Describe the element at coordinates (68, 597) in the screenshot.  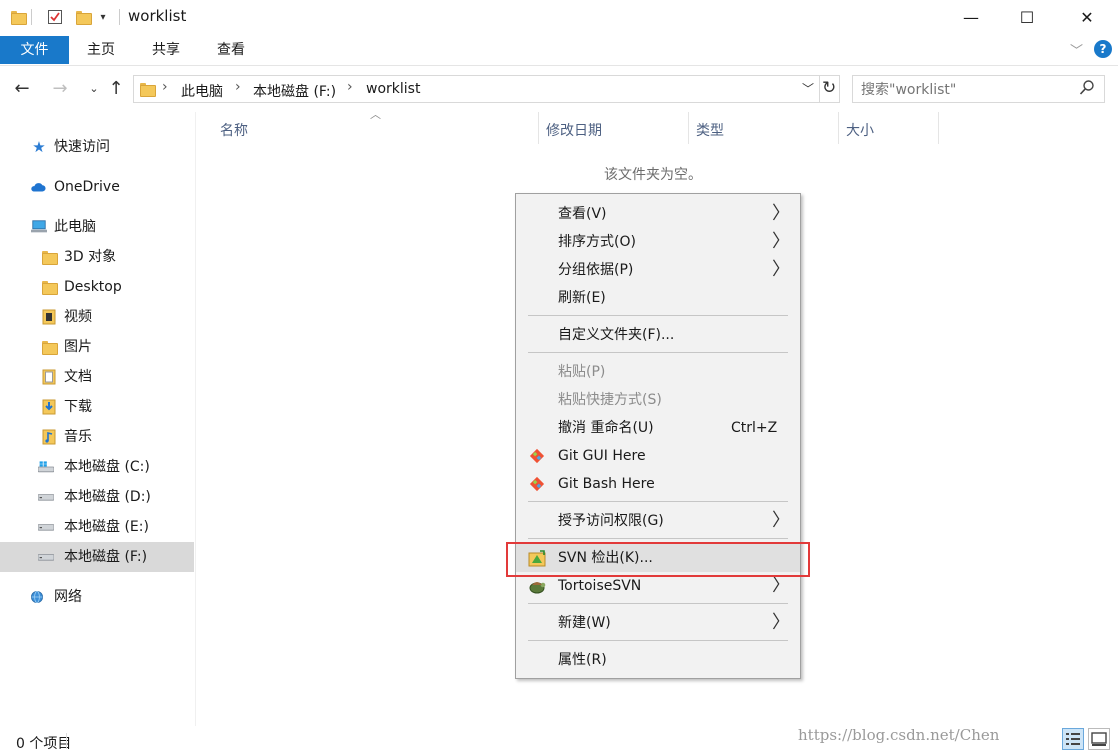
I see `sidebar-item-label: 网络` at that location.